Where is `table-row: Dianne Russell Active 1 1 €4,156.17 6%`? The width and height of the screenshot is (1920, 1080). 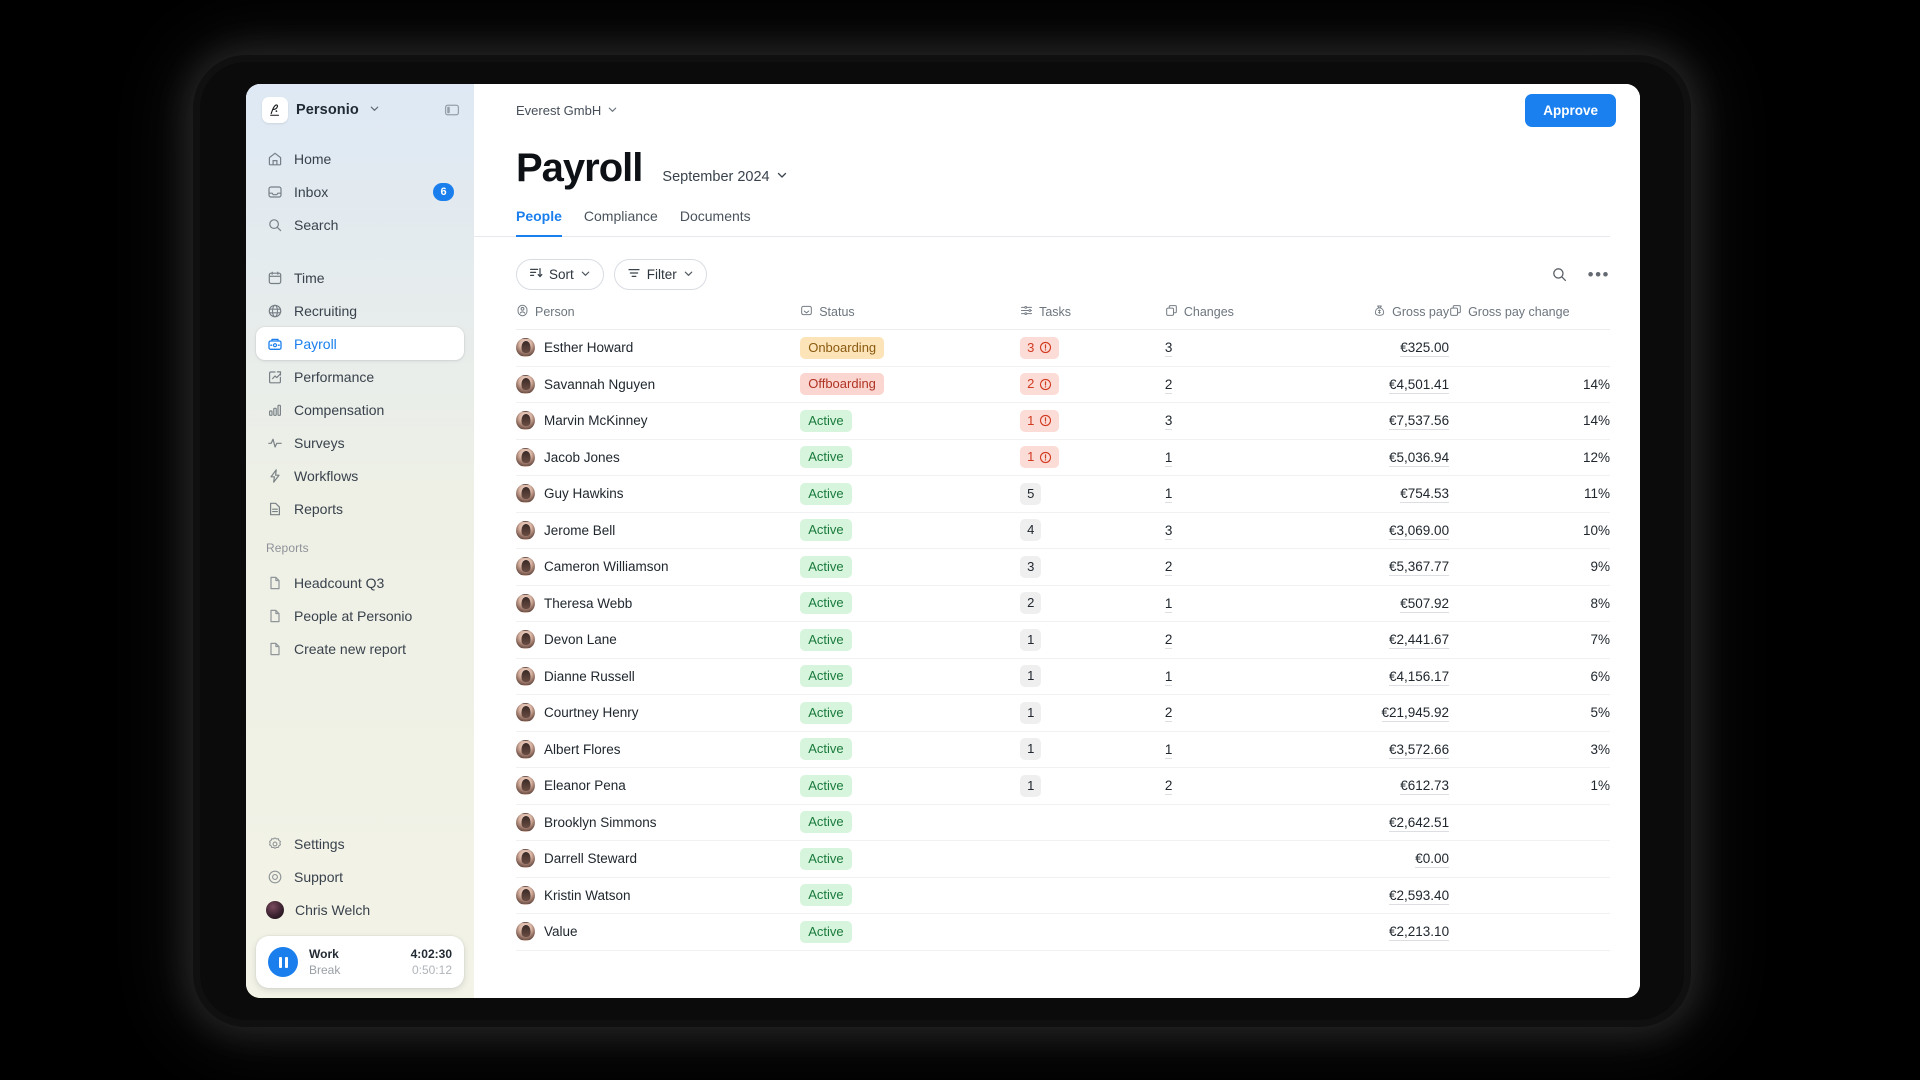 table-row: Dianne Russell Active 1 1 €4,156.17 6% is located at coordinates (1063, 676).